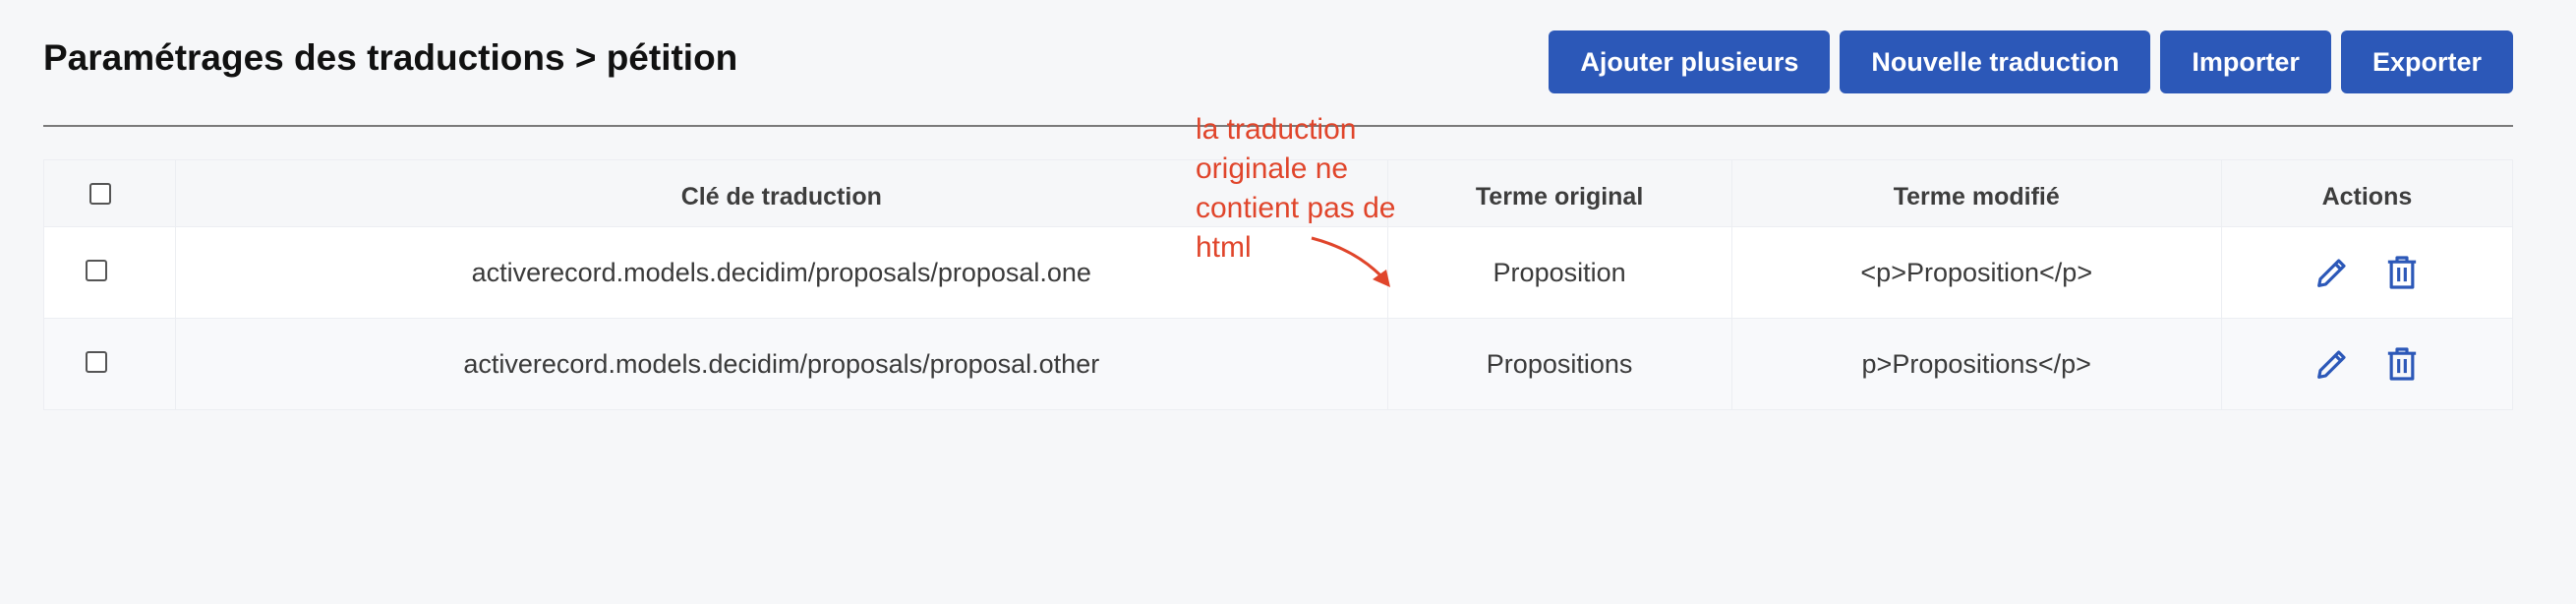  What do you see at coordinates (1995, 61) in the screenshot?
I see `new-translation-button: Nouvelle traduction` at bounding box center [1995, 61].